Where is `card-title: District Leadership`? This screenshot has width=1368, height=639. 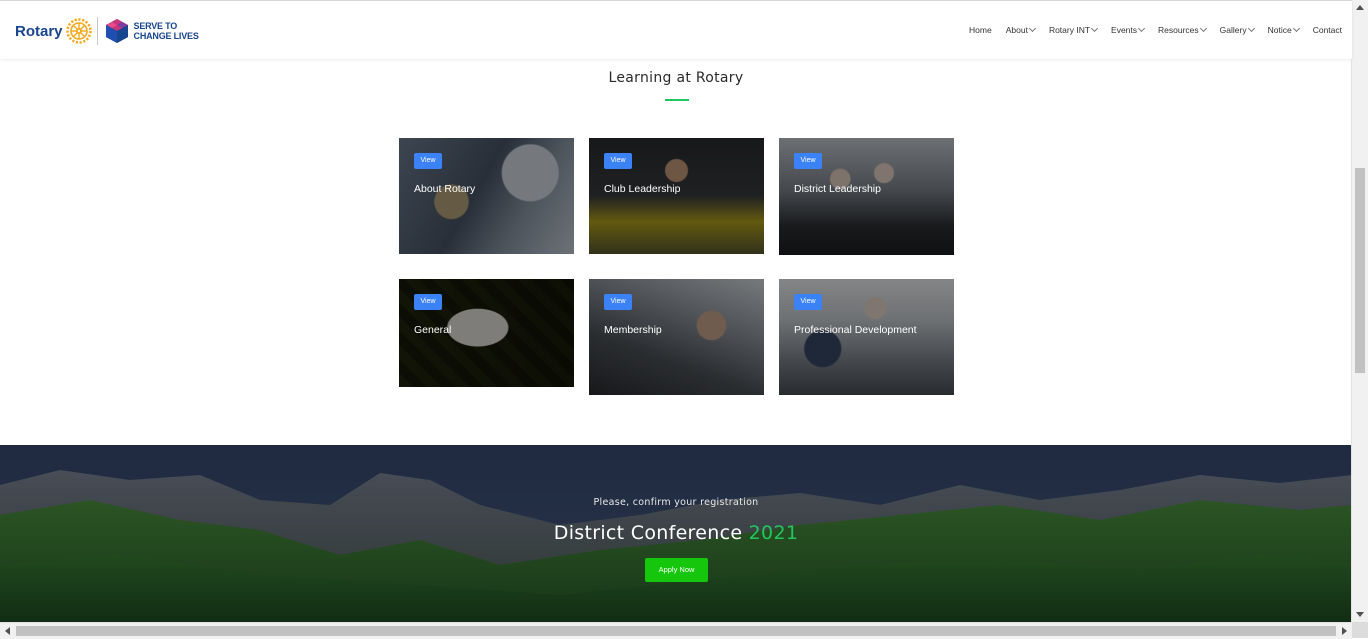
card-title: District Leadership is located at coordinates (837, 189).